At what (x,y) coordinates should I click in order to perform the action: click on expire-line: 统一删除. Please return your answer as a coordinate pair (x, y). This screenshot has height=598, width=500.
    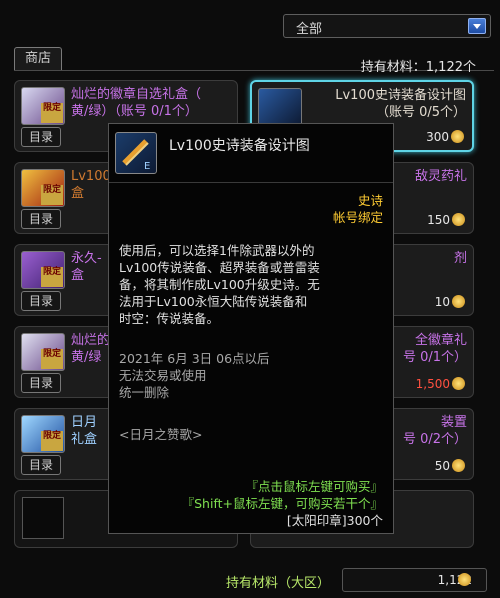
    Looking at the image, I should click on (144, 392).